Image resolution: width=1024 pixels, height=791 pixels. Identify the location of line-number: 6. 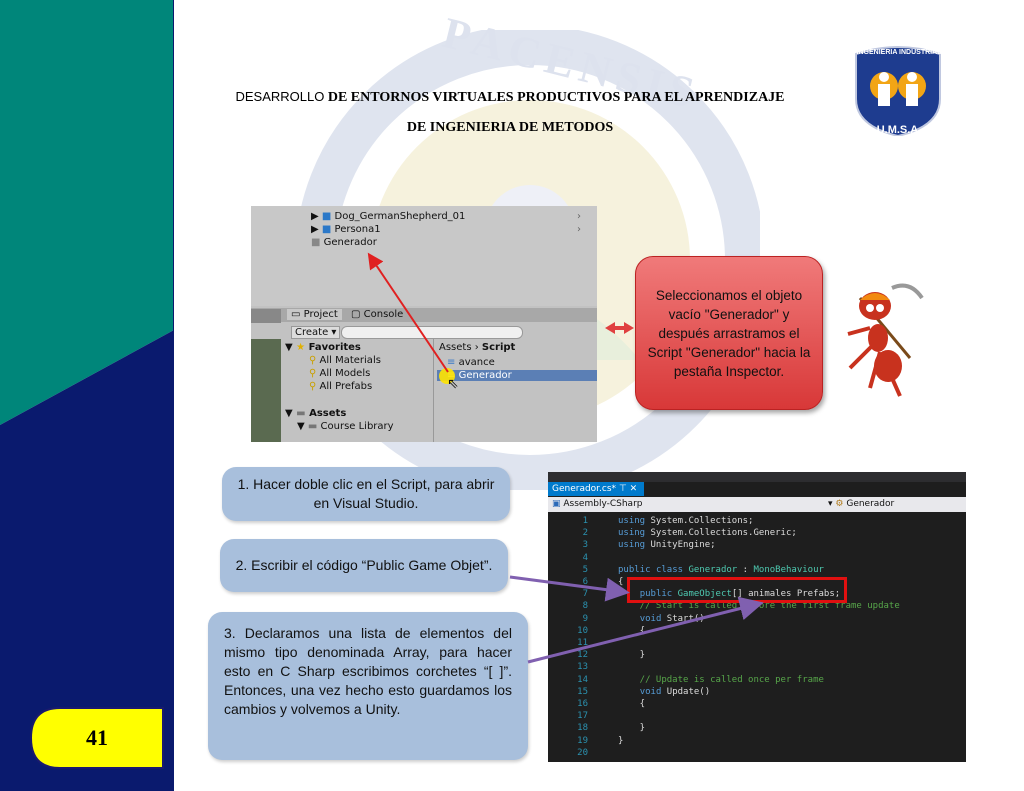
(585, 582).